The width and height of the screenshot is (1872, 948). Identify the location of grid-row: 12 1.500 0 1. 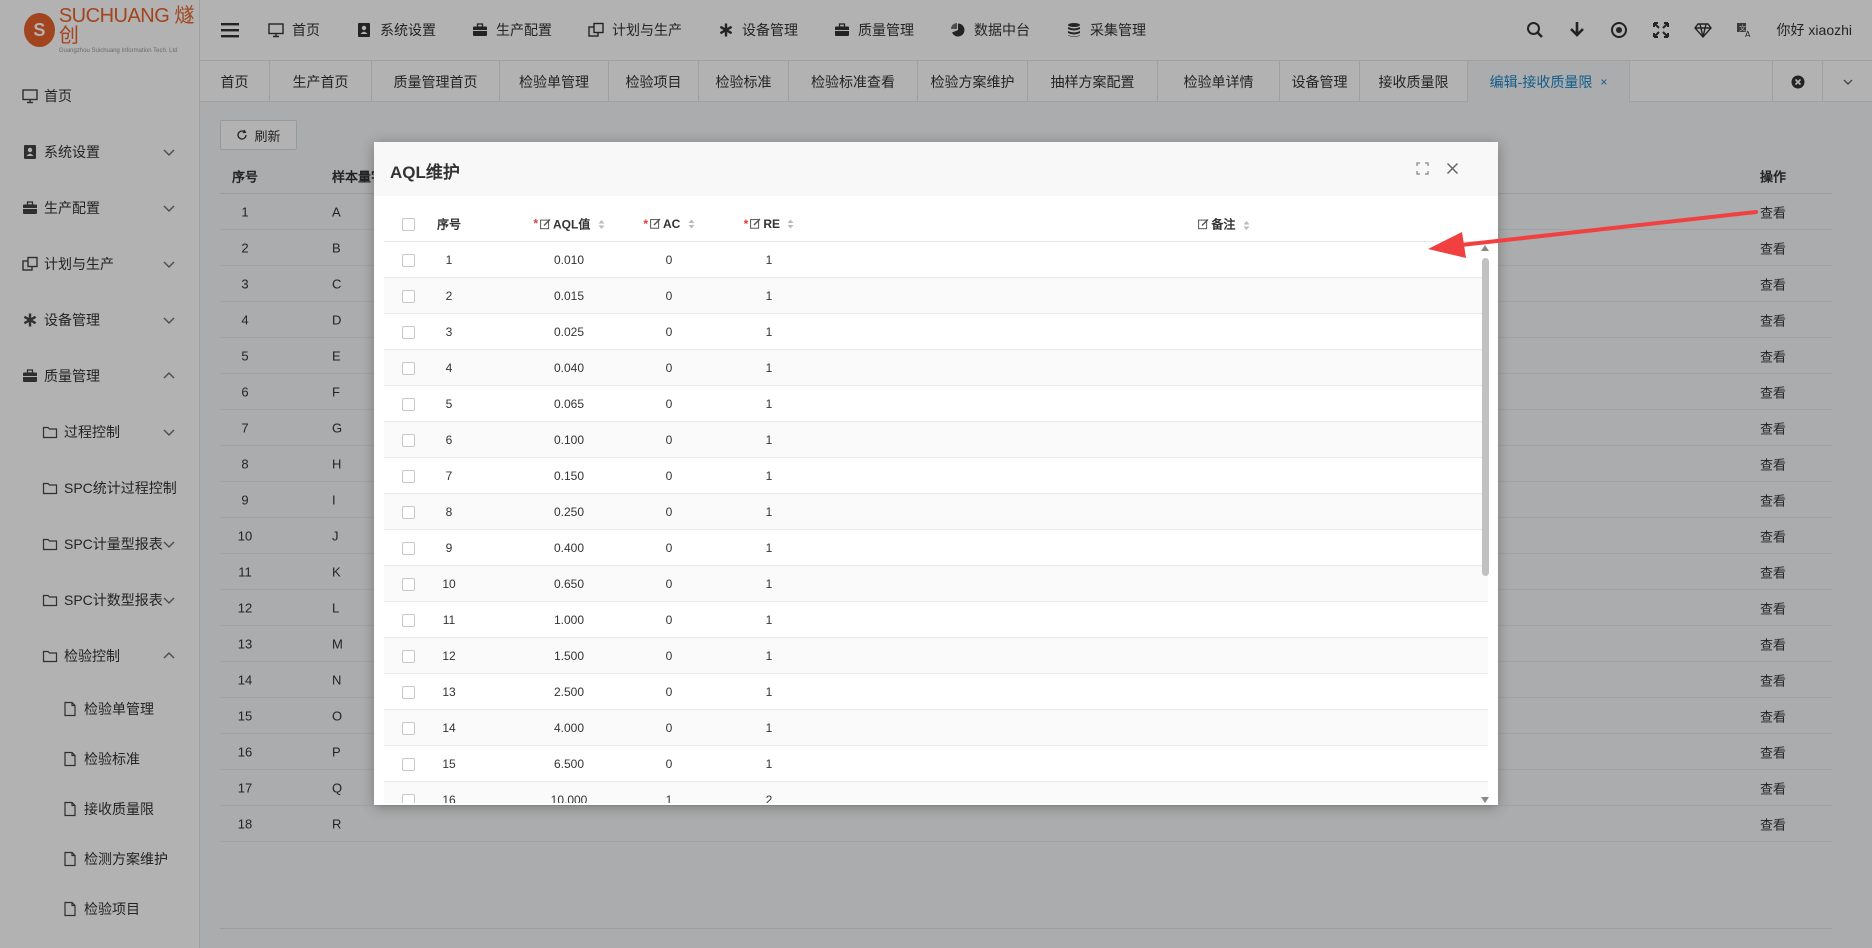
(936, 656).